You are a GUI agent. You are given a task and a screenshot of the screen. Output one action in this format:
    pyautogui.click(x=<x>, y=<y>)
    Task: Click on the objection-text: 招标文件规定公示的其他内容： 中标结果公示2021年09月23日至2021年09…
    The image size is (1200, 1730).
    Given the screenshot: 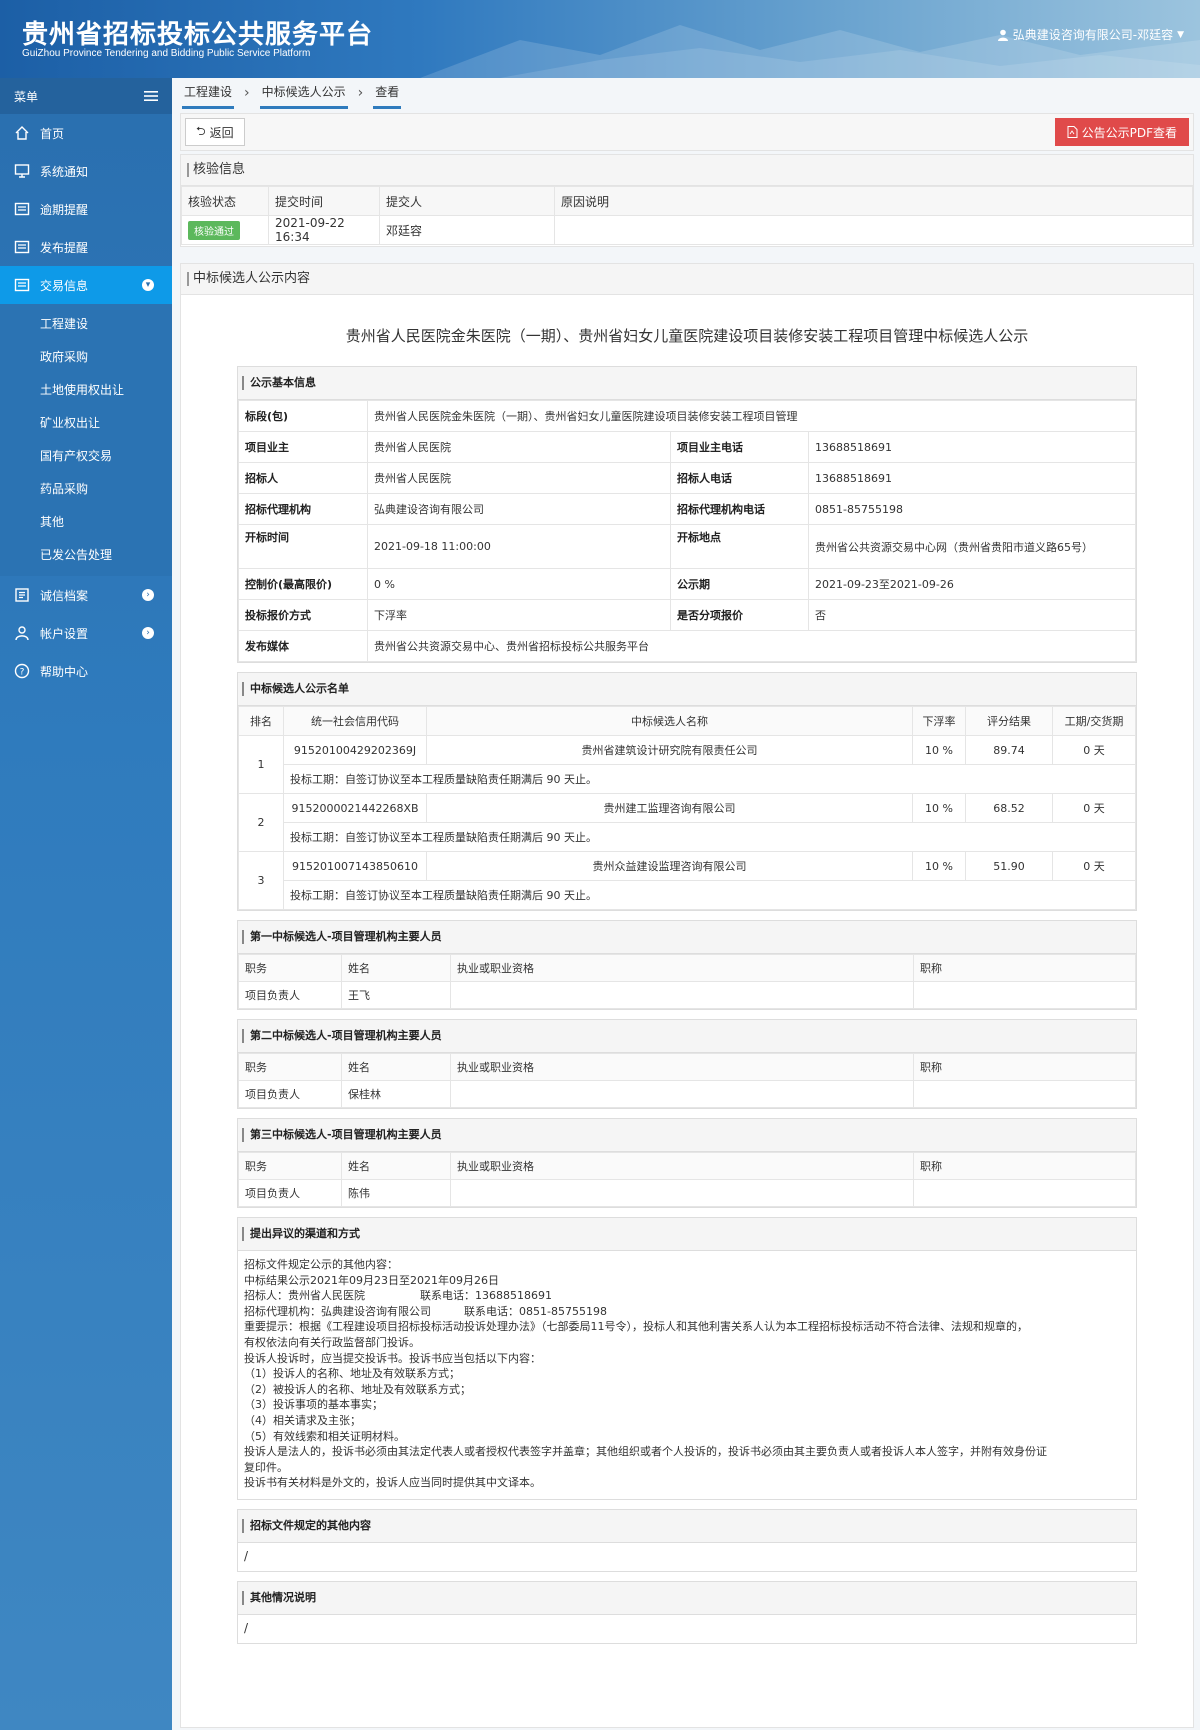 What is the action you would take?
    pyautogui.click(x=687, y=1375)
    